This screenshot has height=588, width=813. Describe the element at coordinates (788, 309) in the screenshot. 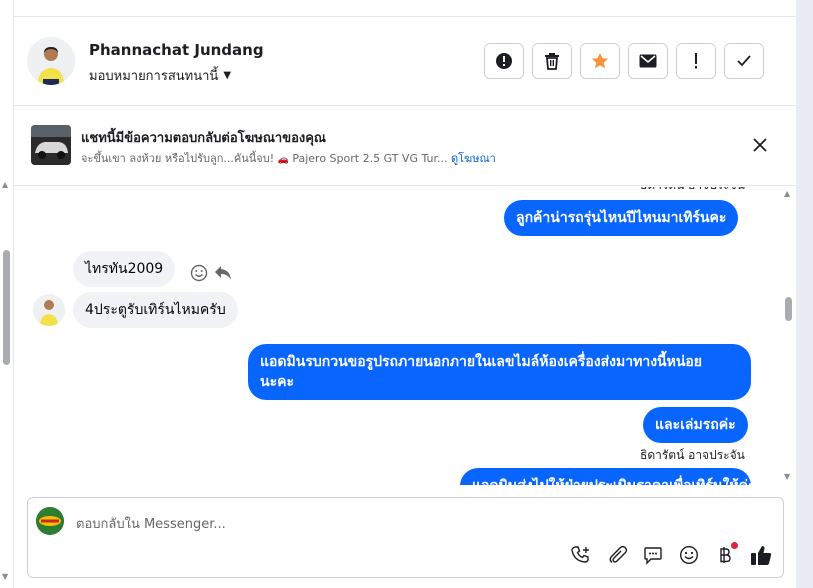

I see `chat-scrollbar-thumb` at that location.